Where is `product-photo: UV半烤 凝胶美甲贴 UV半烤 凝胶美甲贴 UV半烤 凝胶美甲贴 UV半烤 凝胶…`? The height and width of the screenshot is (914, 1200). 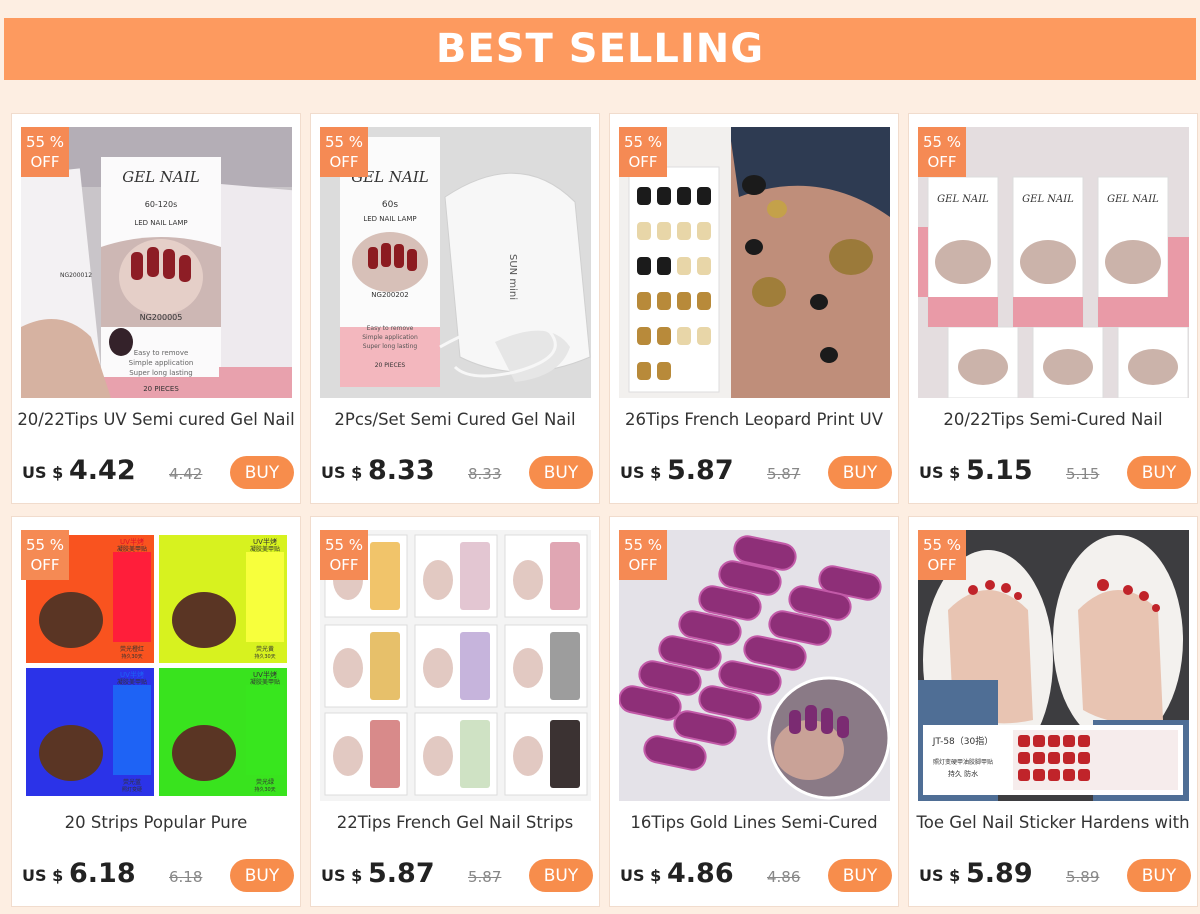 product-photo: UV半烤 凝胶美甲贴 UV半烤 凝胶美甲贴 UV半烤 凝胶美甲贴 UV半烤 凝胶… is located at coordinates (156, 665).